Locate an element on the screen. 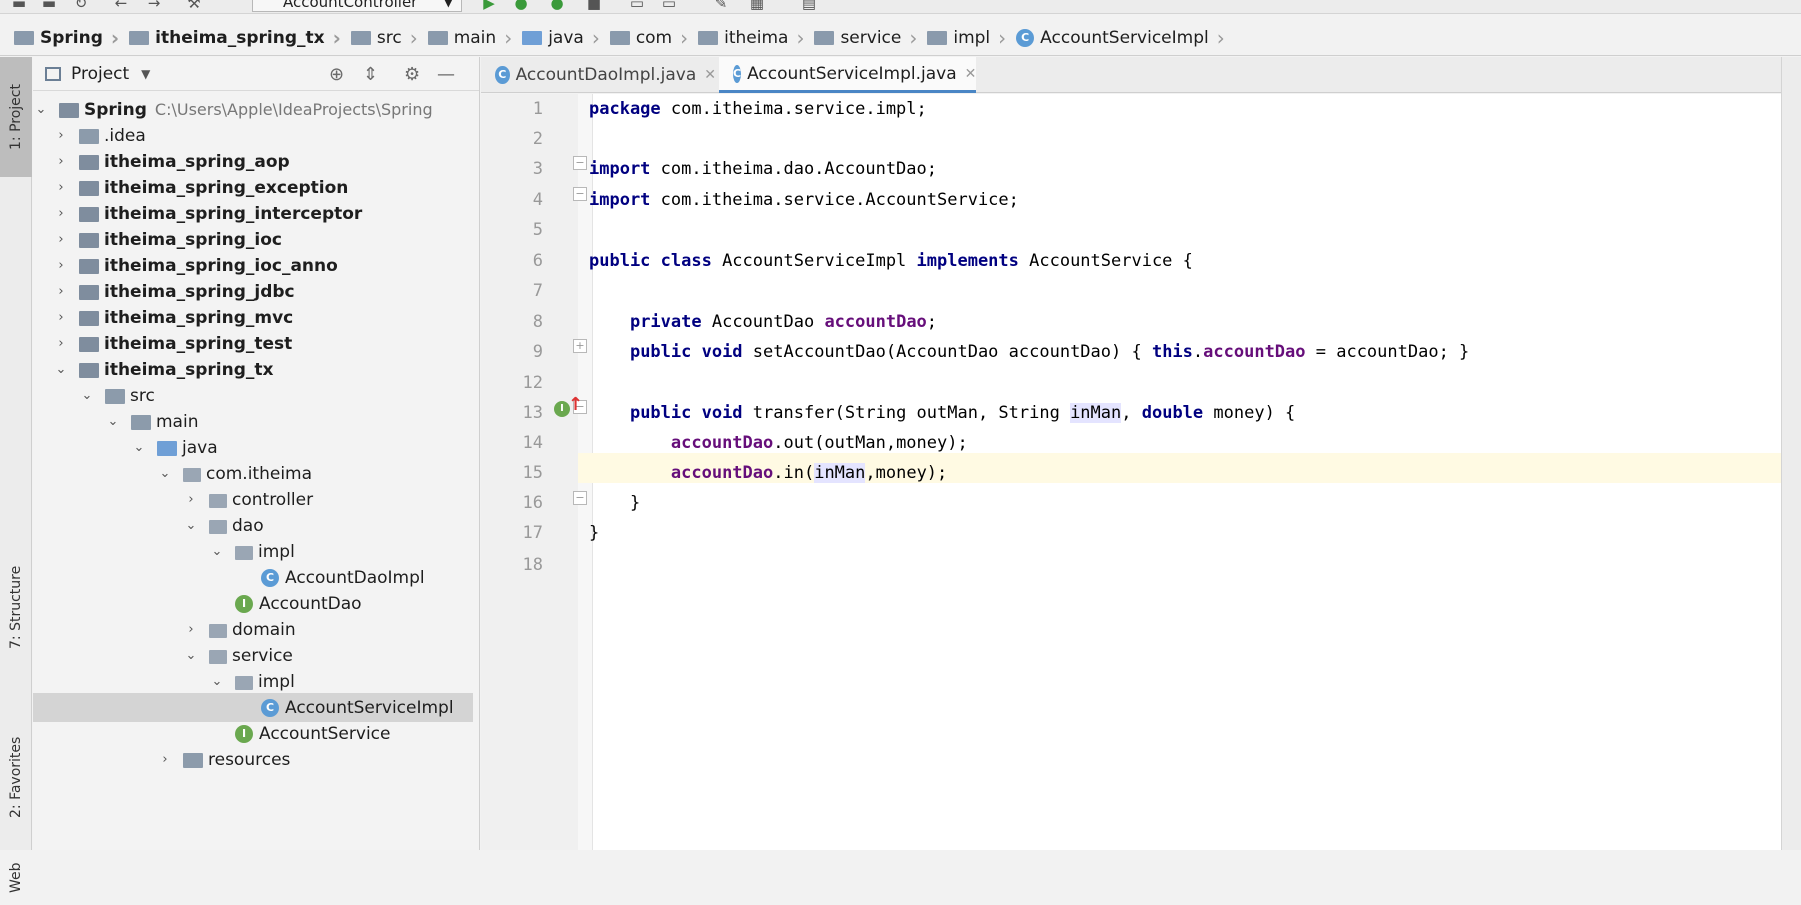  tree-row: ⌄ main is located at coordinates (253, 421).